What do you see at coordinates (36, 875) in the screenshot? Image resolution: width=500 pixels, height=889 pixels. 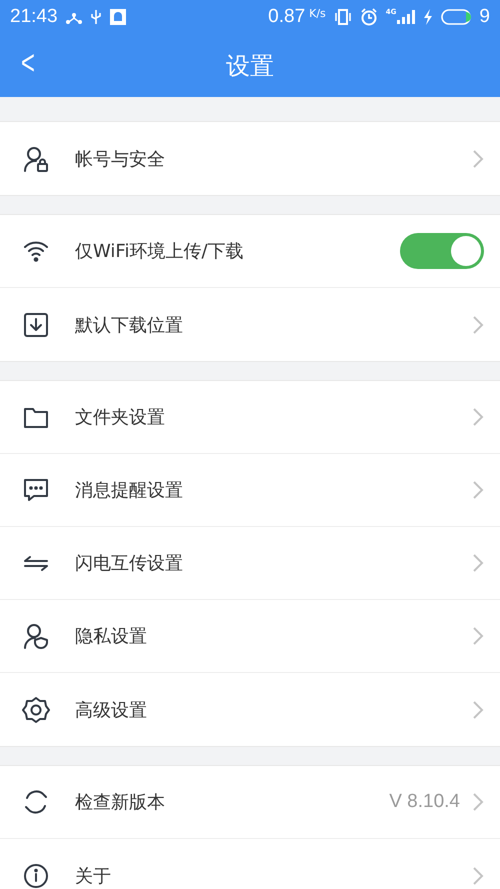 I see `info-icon` at bounding box center [36, 875].